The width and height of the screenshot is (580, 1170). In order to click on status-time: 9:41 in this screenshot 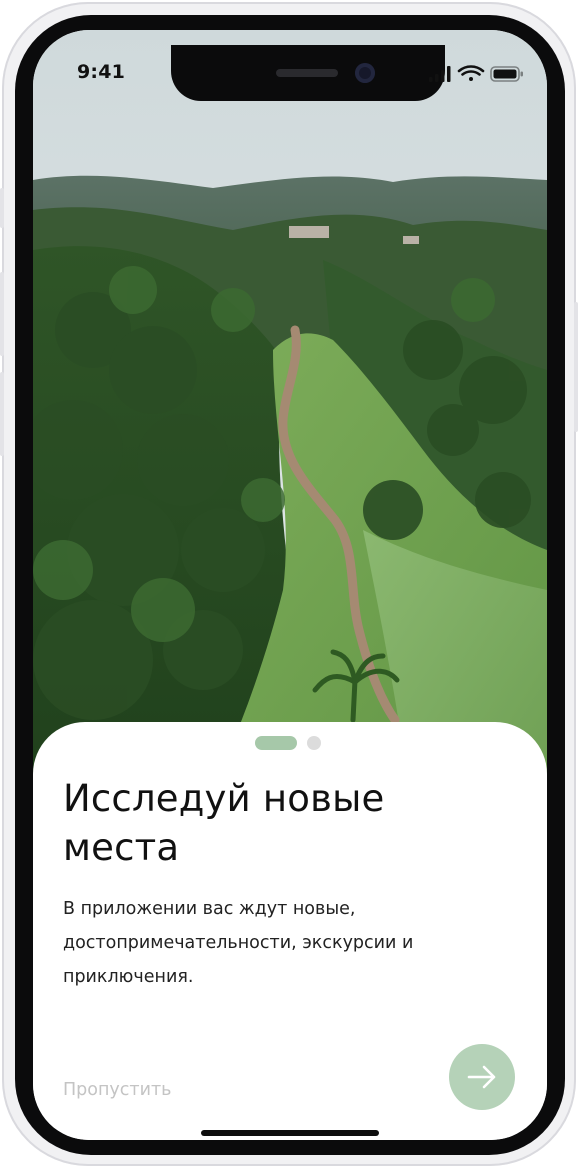, I will do `click(101, 72)`.